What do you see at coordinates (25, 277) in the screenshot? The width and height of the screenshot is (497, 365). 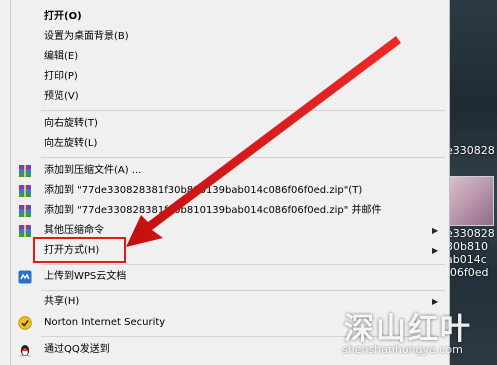 I see `wps-cloud-icon` at bounding box center [25, 277].